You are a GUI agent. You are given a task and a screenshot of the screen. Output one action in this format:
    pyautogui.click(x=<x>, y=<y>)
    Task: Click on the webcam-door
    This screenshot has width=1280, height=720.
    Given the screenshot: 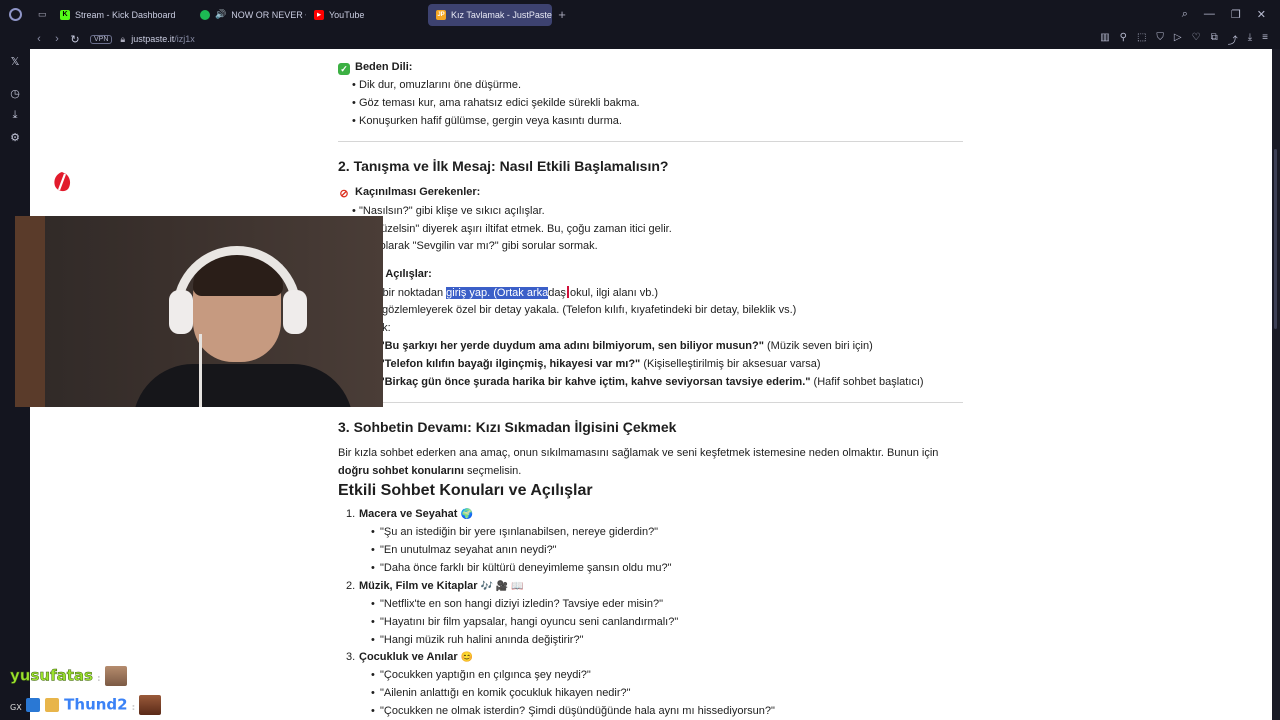 What is the action you would take?
    pyautogui.click(x=30, y=311)
    